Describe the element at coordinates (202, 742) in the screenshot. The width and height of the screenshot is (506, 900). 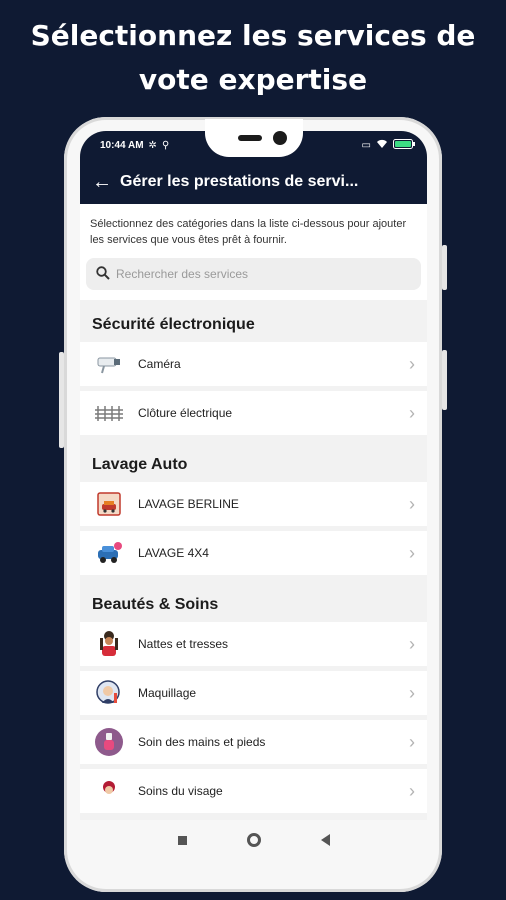
I see `list-item-label: Soin des mains et pieds` at that location.